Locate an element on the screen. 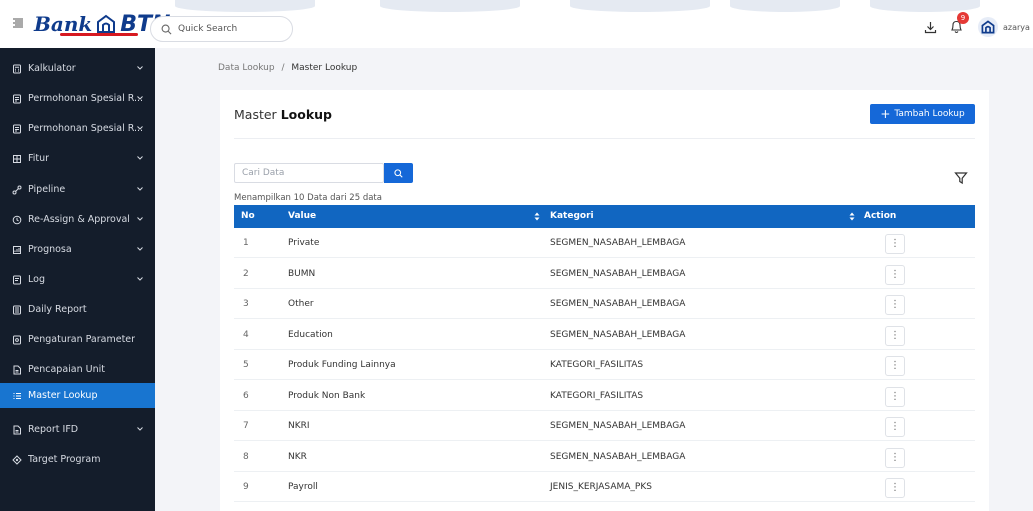 Image resolution: width=1033 pixels, height=511 pixels. row-kategori: KATEGORI_FASILITAS is located at coordinates (597, 395).